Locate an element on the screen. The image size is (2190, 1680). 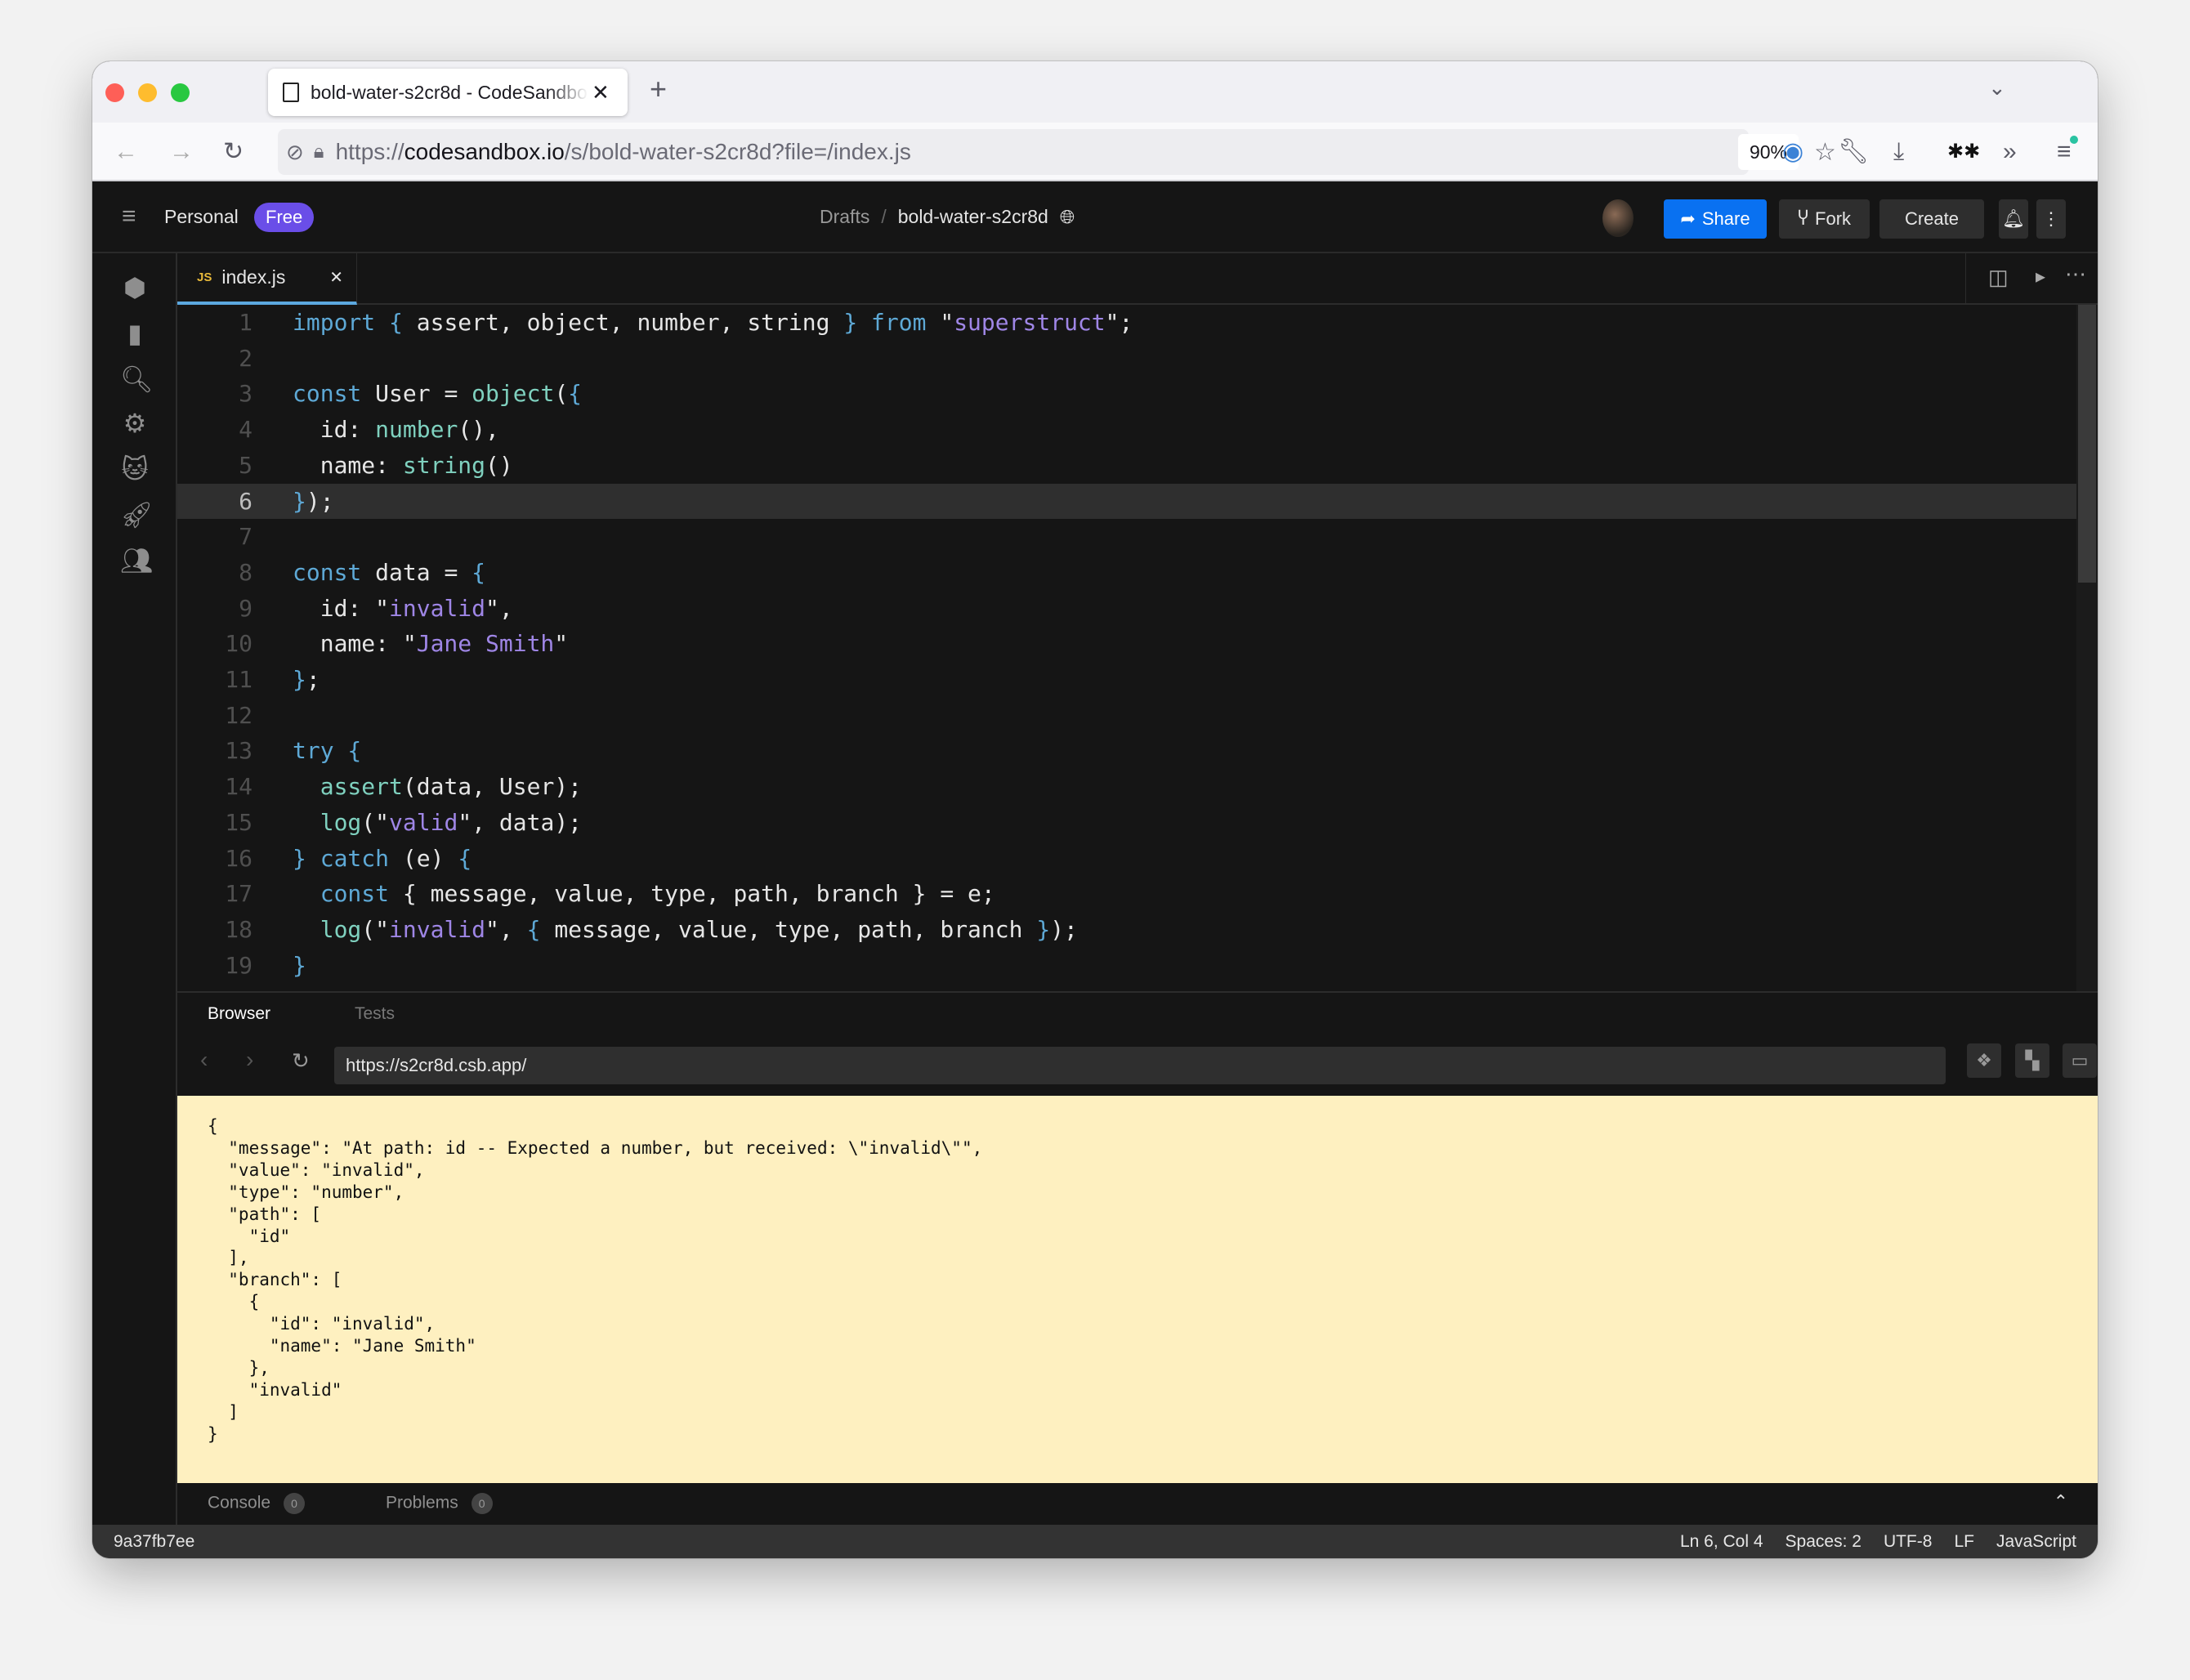
code-line: 4 id: number(), is located at coordinates (1137, 430).